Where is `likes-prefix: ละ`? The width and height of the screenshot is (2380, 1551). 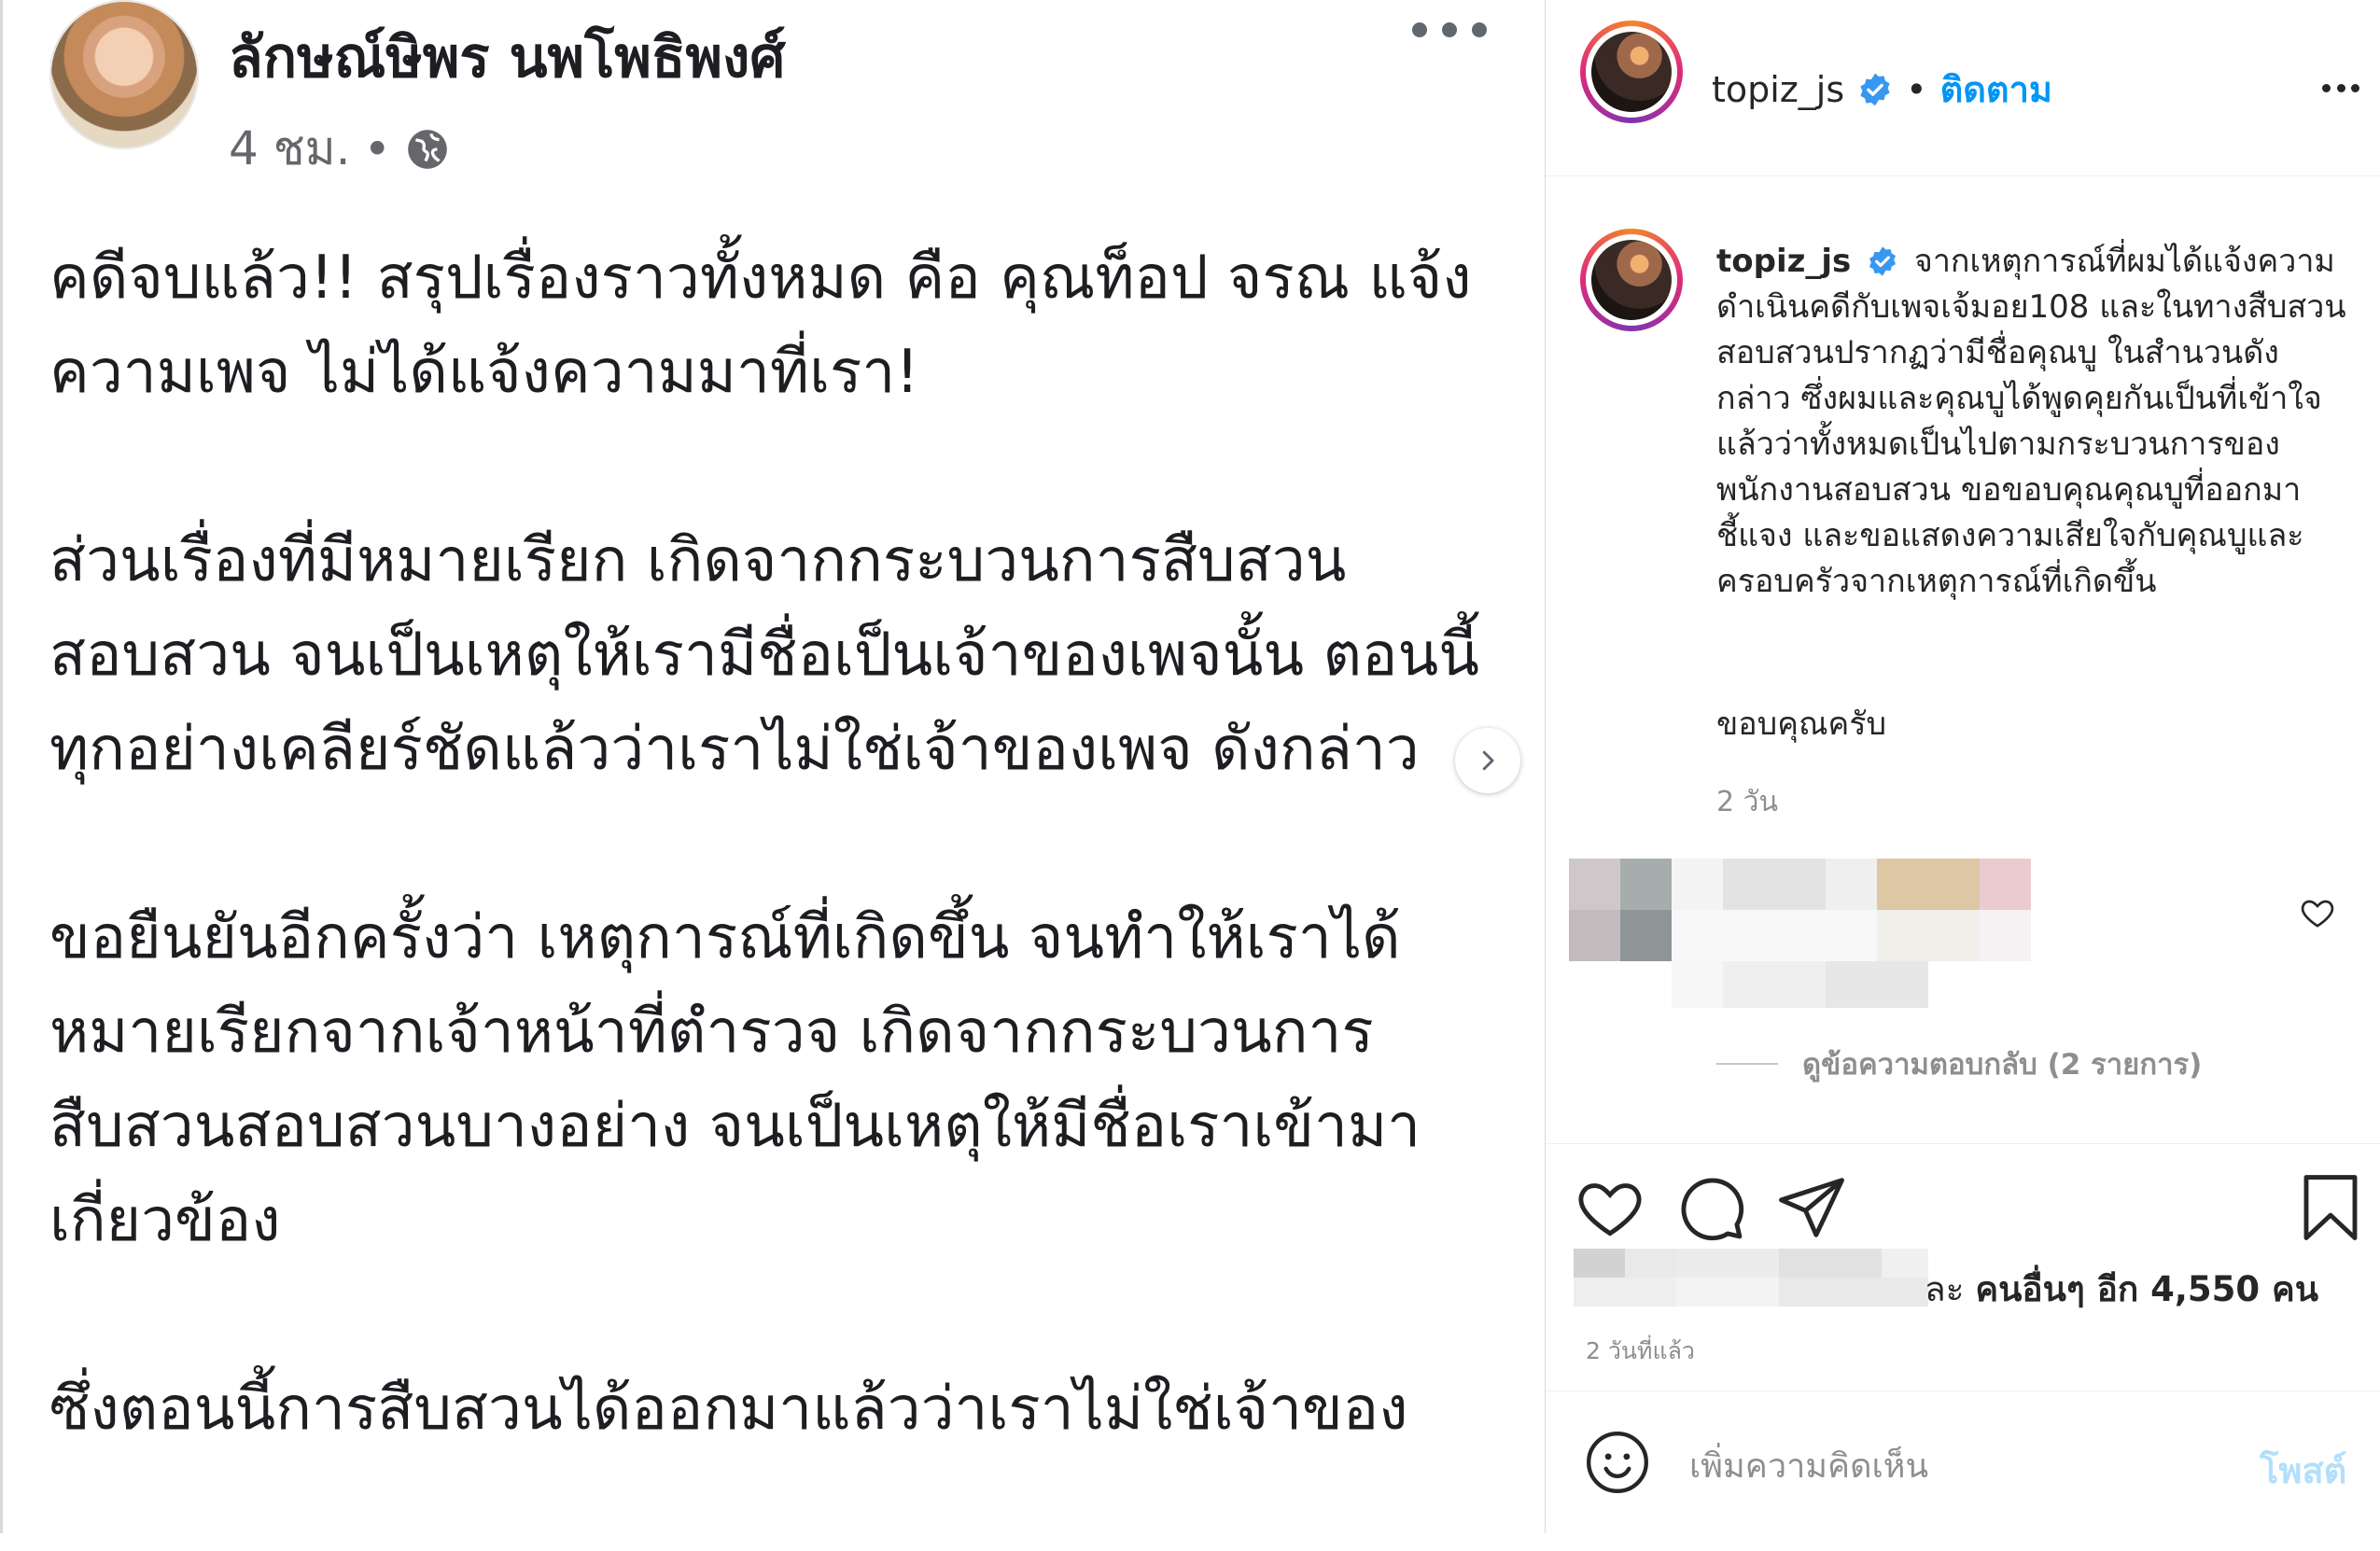 likes-prefix: ละ is located at coordinates (1950, 1289).